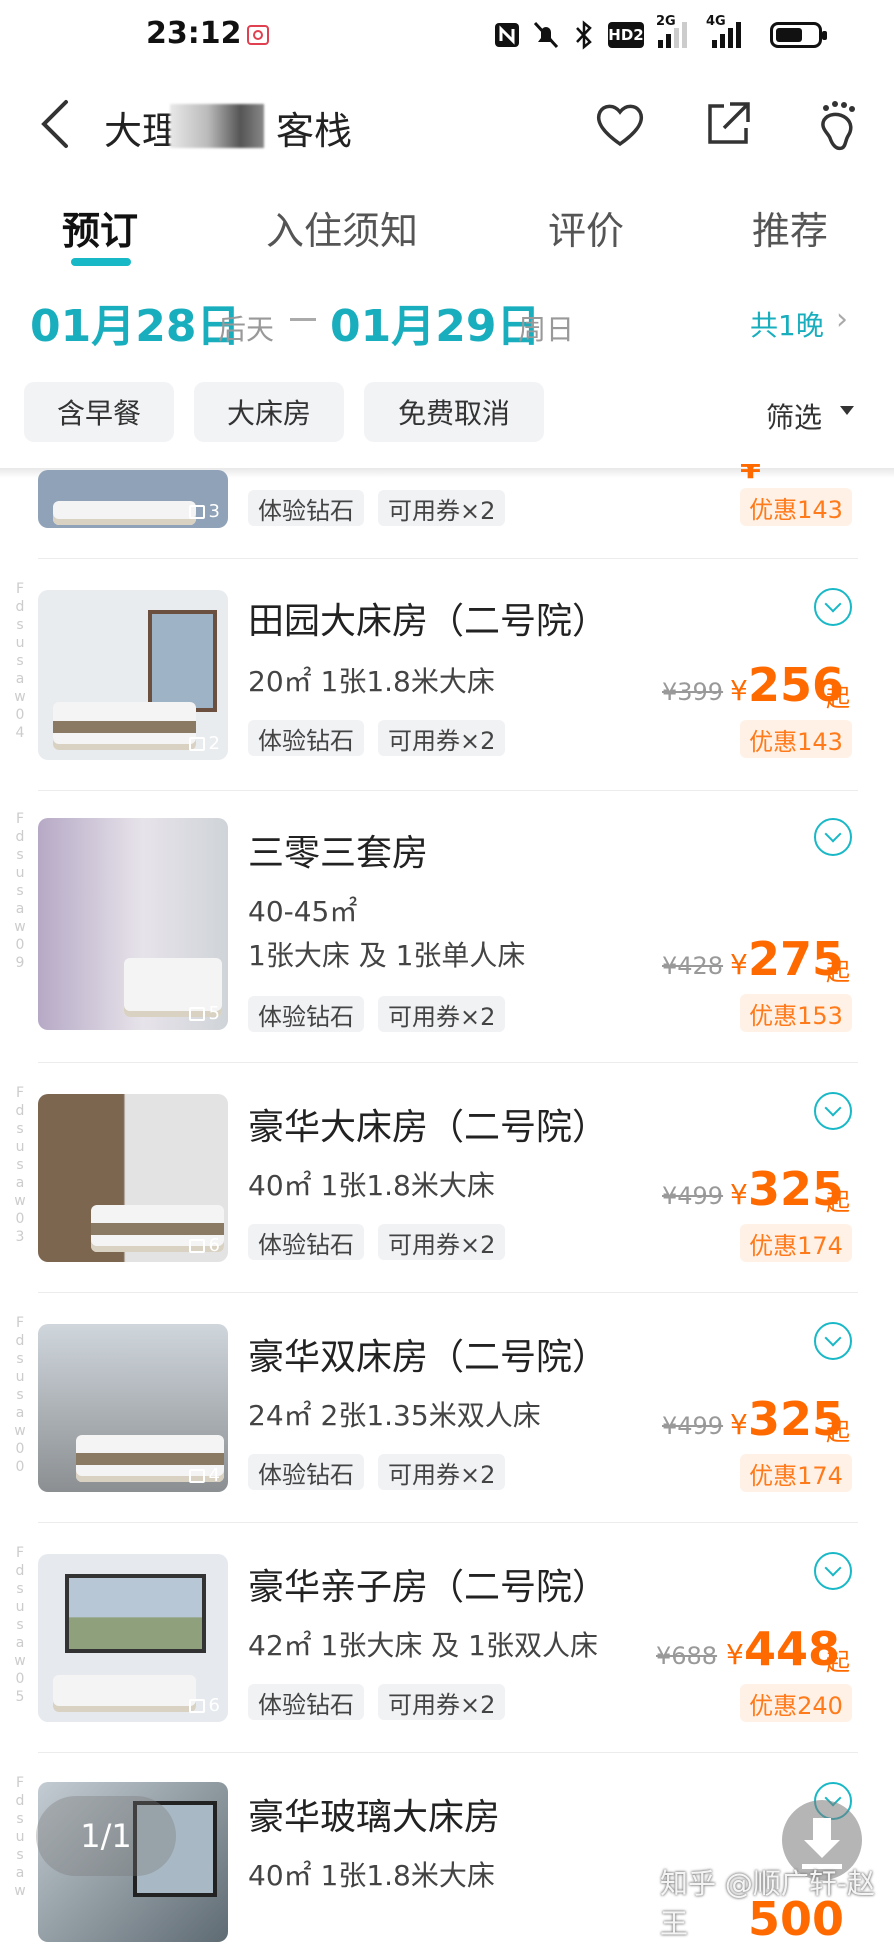 The image size is (894, 1946). Describe the element at coordinates (387, 955) in the screenshot. I see `room-bed: 1张大床 及 1张单人床` at that location.